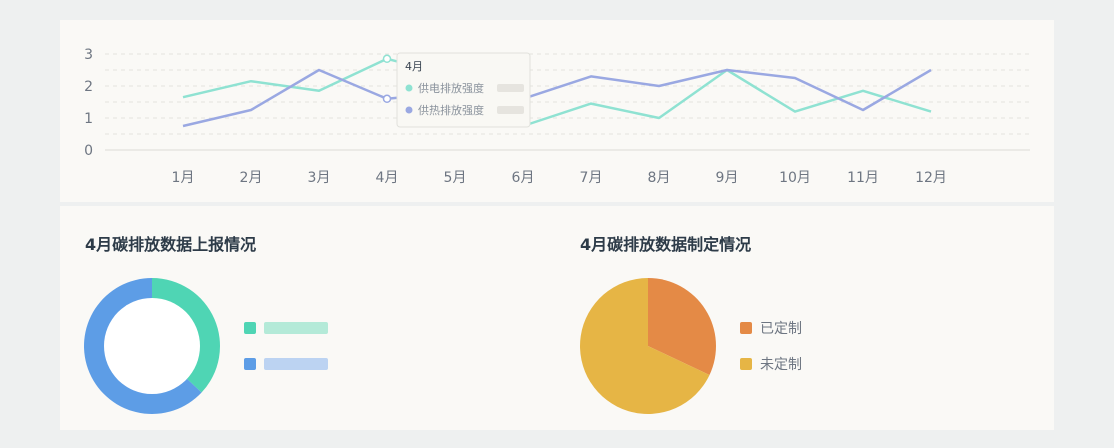 The height and width of the screenshot is (448, 1114). I want to click on x-tick-label: 2月, so click(251, 178).